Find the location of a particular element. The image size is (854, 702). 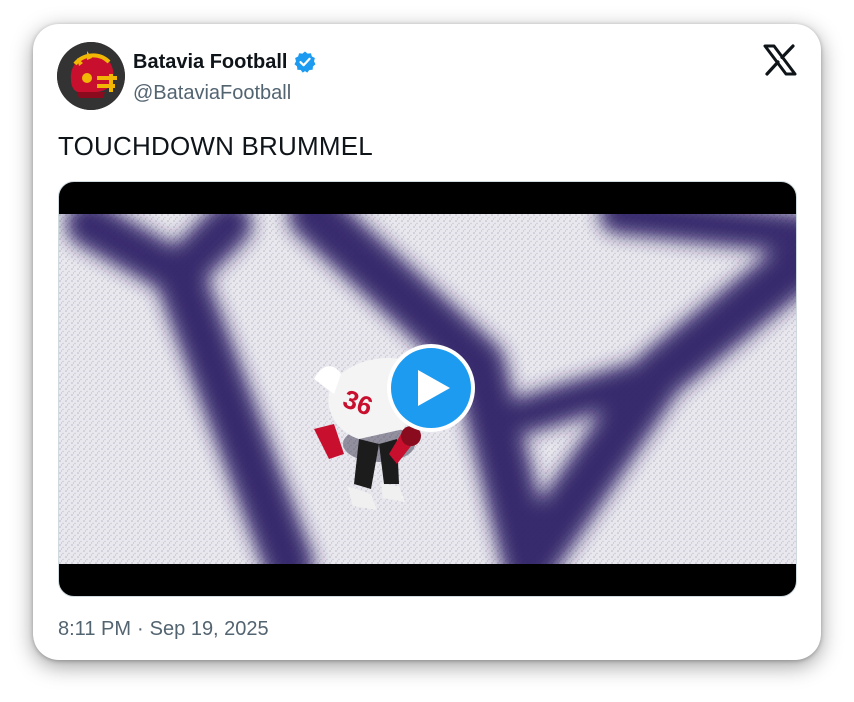

verified-badge-icon is located at coordinates (305, 62).